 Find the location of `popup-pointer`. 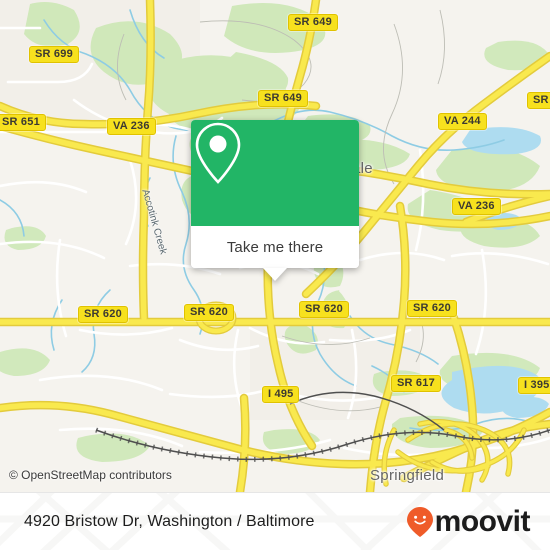

popup-pointer is located at coordinates (275, 274).